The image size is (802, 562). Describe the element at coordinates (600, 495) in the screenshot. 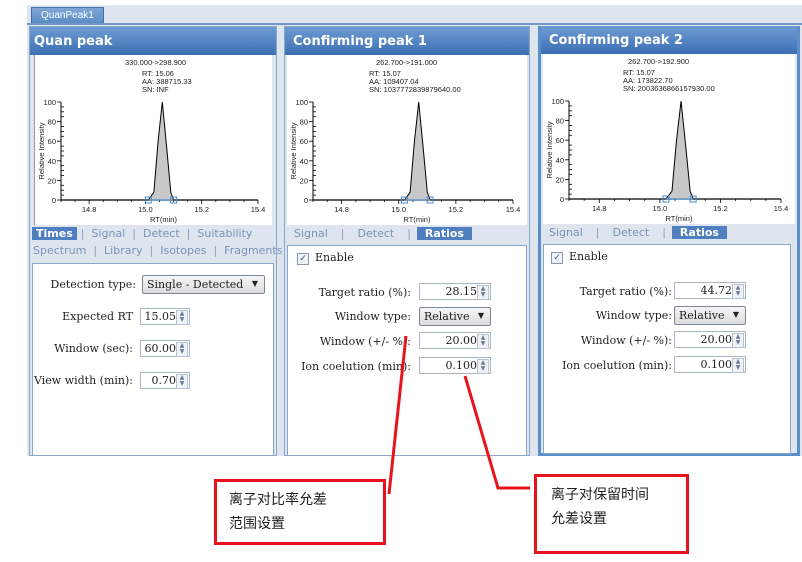

I see `annotation-text-line: 离子对保留时间` at that location.